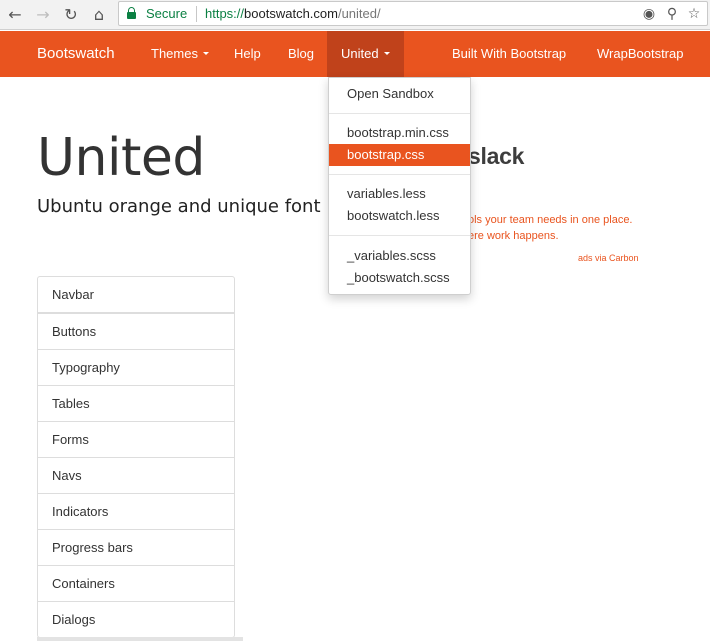  Describe the element at coordinates (136, 619) in the screenshot. I see `list-item-dialogs: Dialogs` at that location.